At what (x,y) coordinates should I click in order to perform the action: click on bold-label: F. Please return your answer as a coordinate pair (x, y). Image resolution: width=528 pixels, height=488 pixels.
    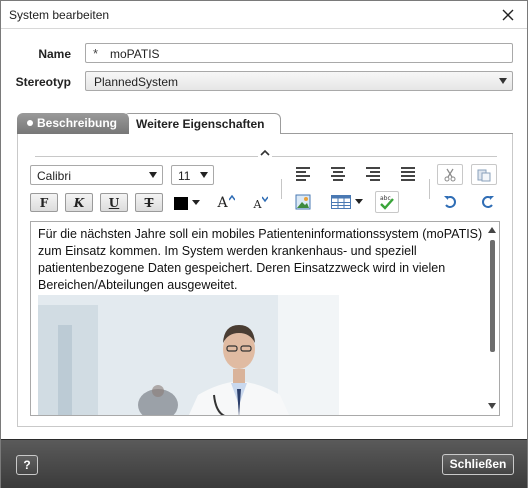
    Looking at the image, I should click on (44, 202).